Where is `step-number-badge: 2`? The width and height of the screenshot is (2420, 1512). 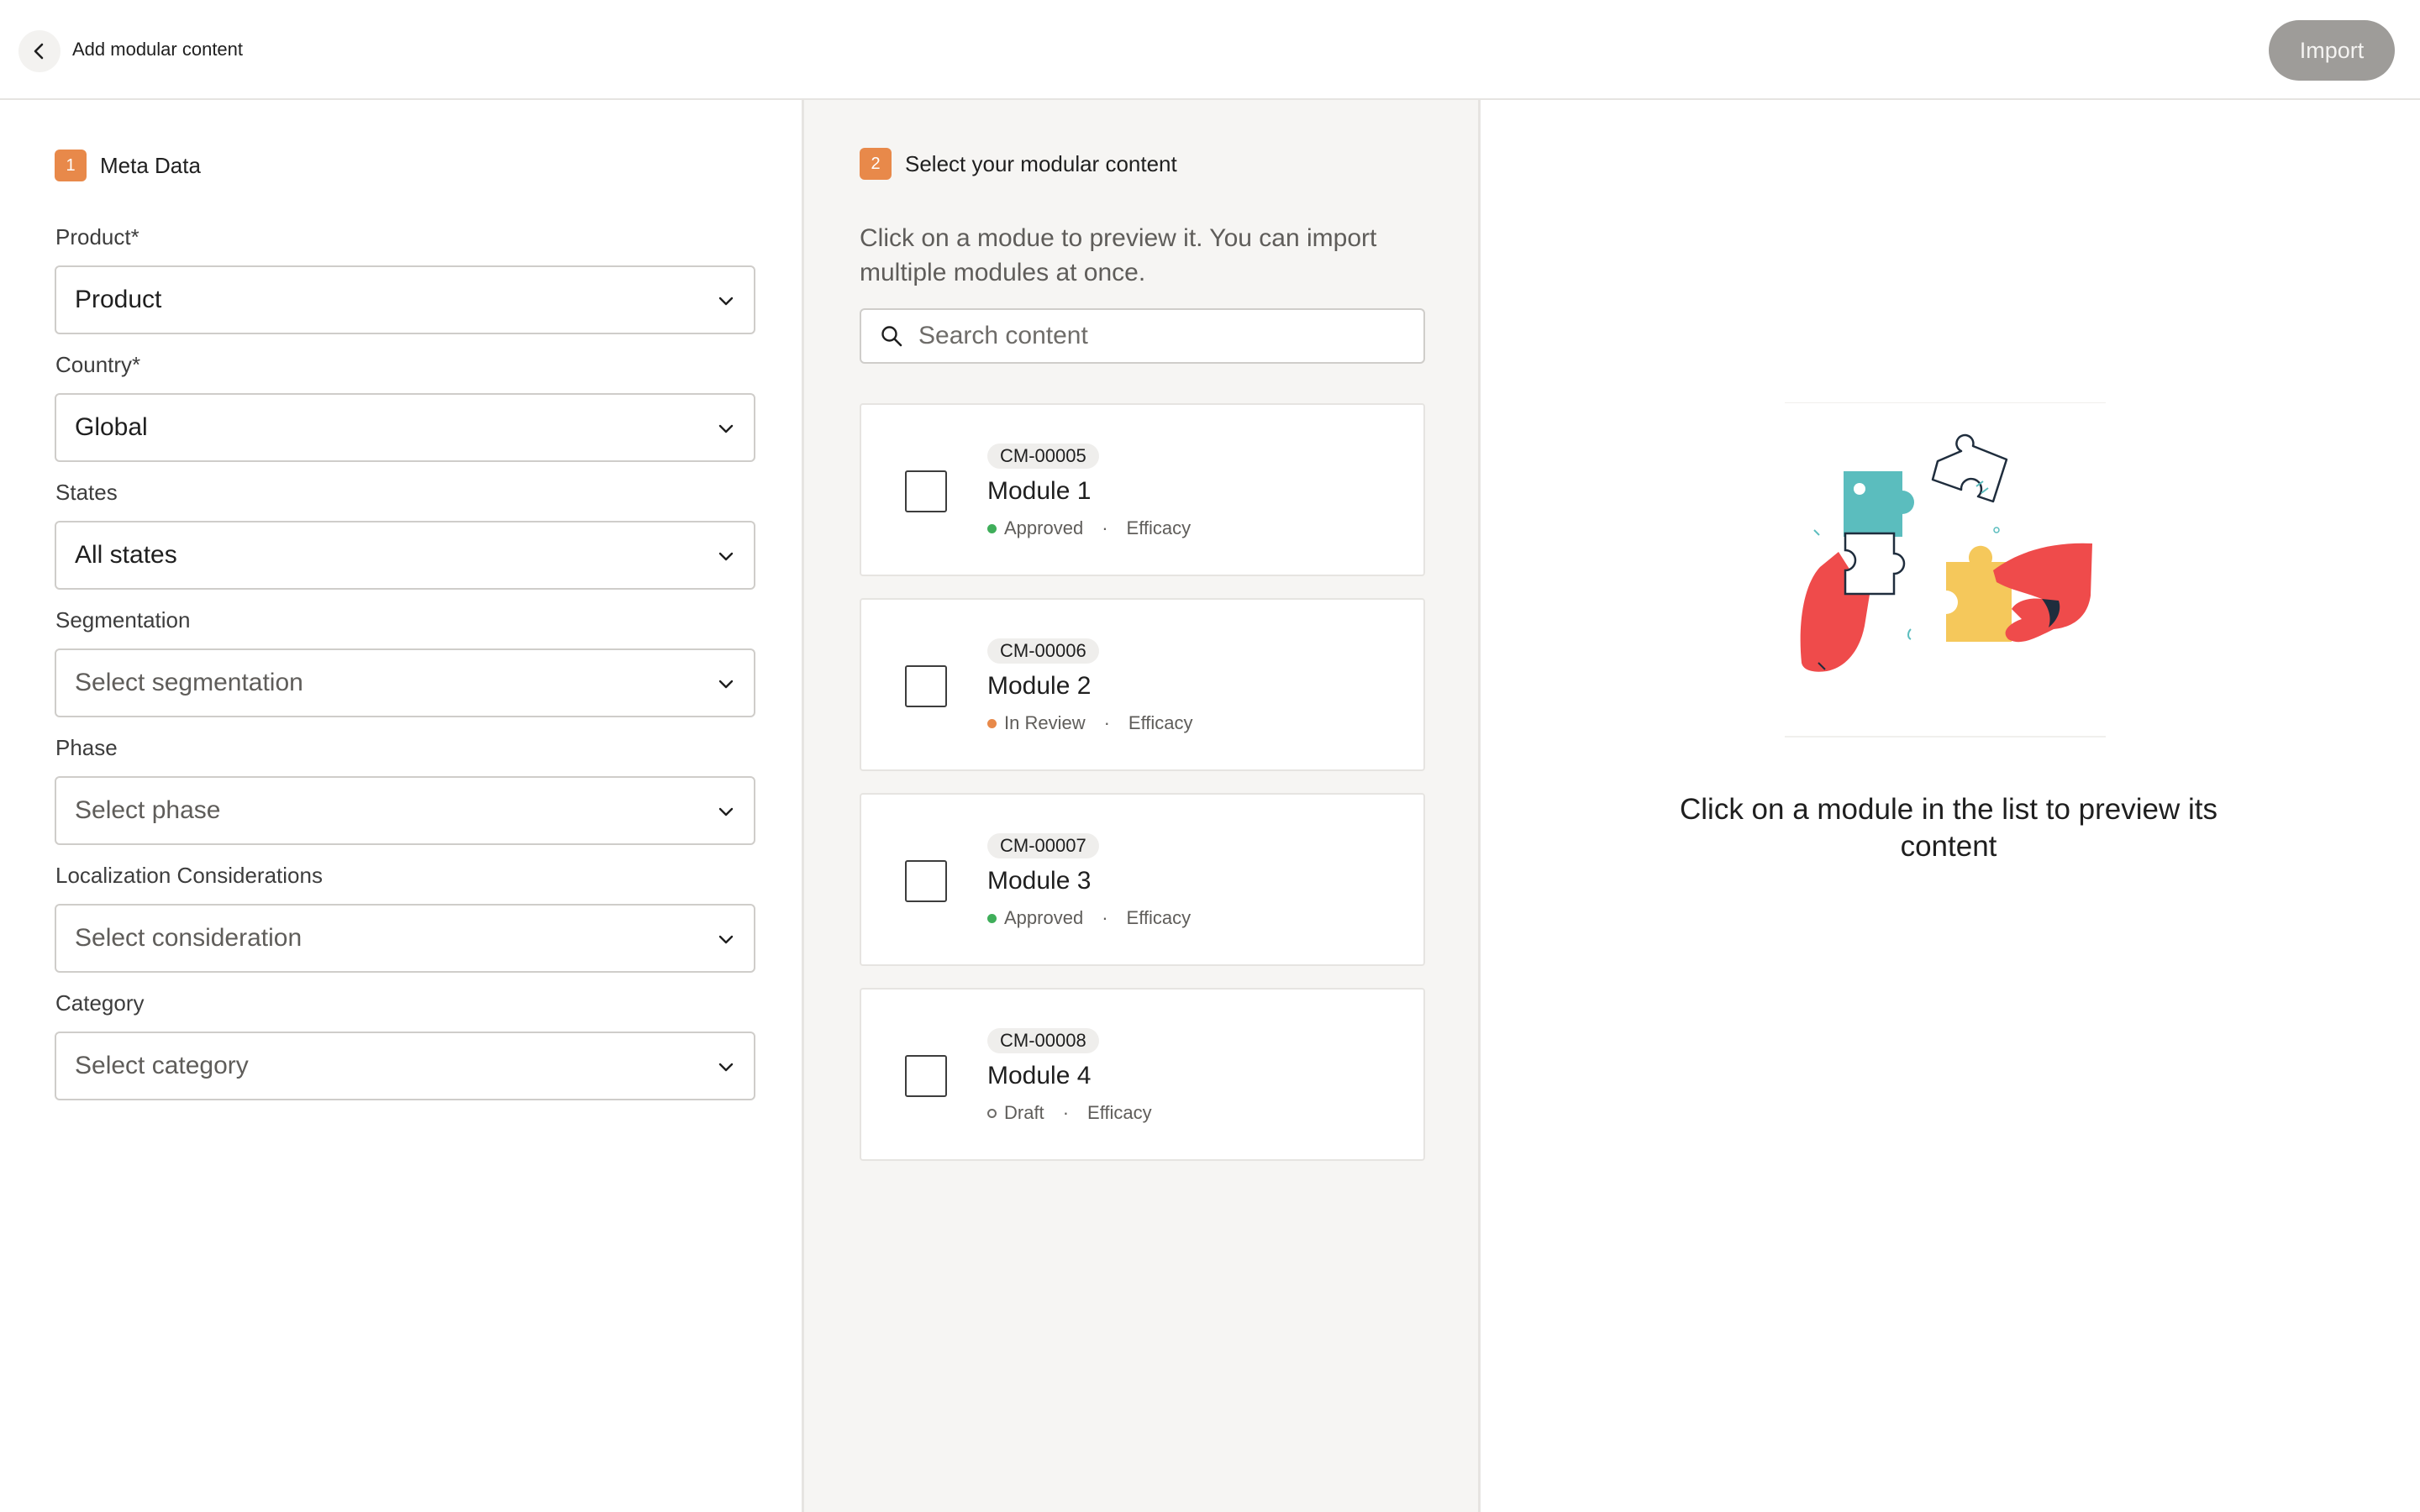 step-number-badge: 2 is located at coordinates (876, 164).